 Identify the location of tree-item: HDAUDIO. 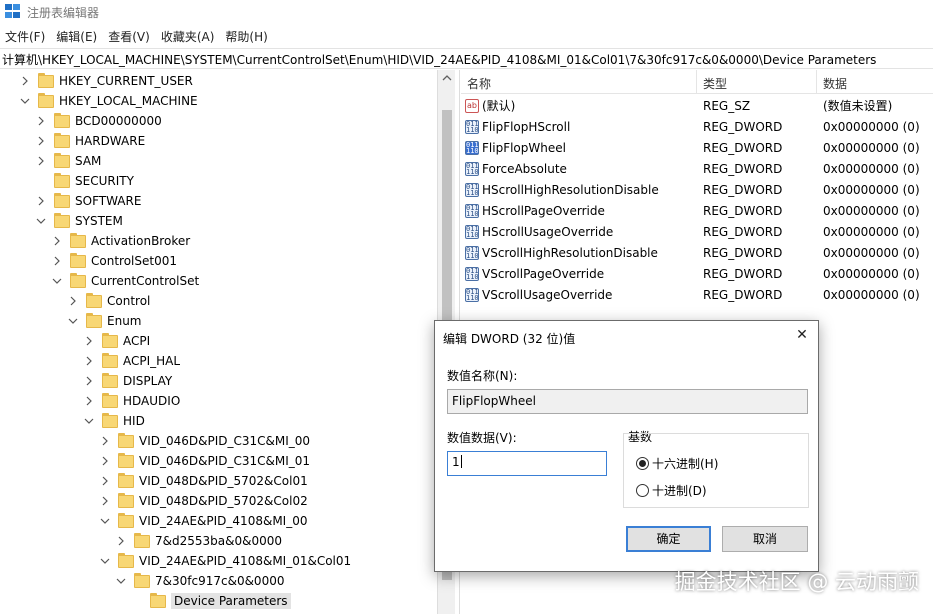
(132, 401).